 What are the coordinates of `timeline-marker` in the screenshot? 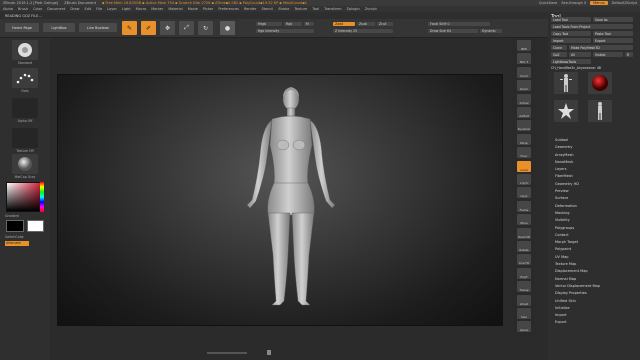 It's located at (269, 352).